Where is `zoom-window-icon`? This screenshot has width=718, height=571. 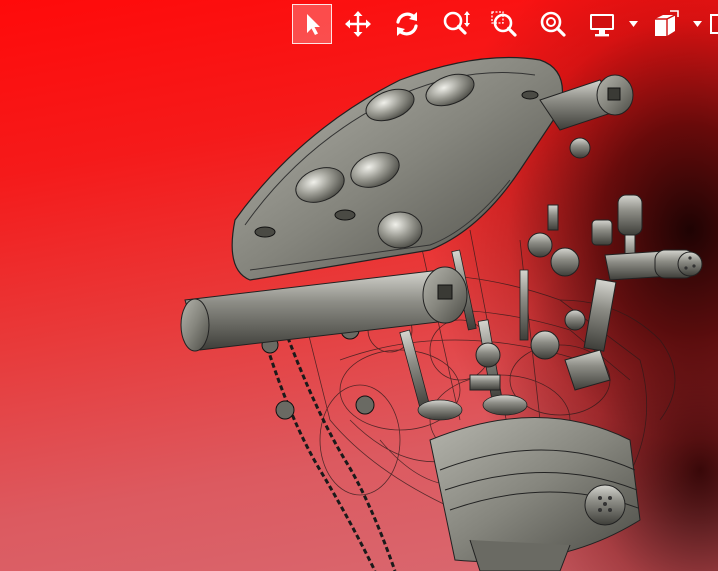 zoom-window-icon is located at coordinates (504, 24).